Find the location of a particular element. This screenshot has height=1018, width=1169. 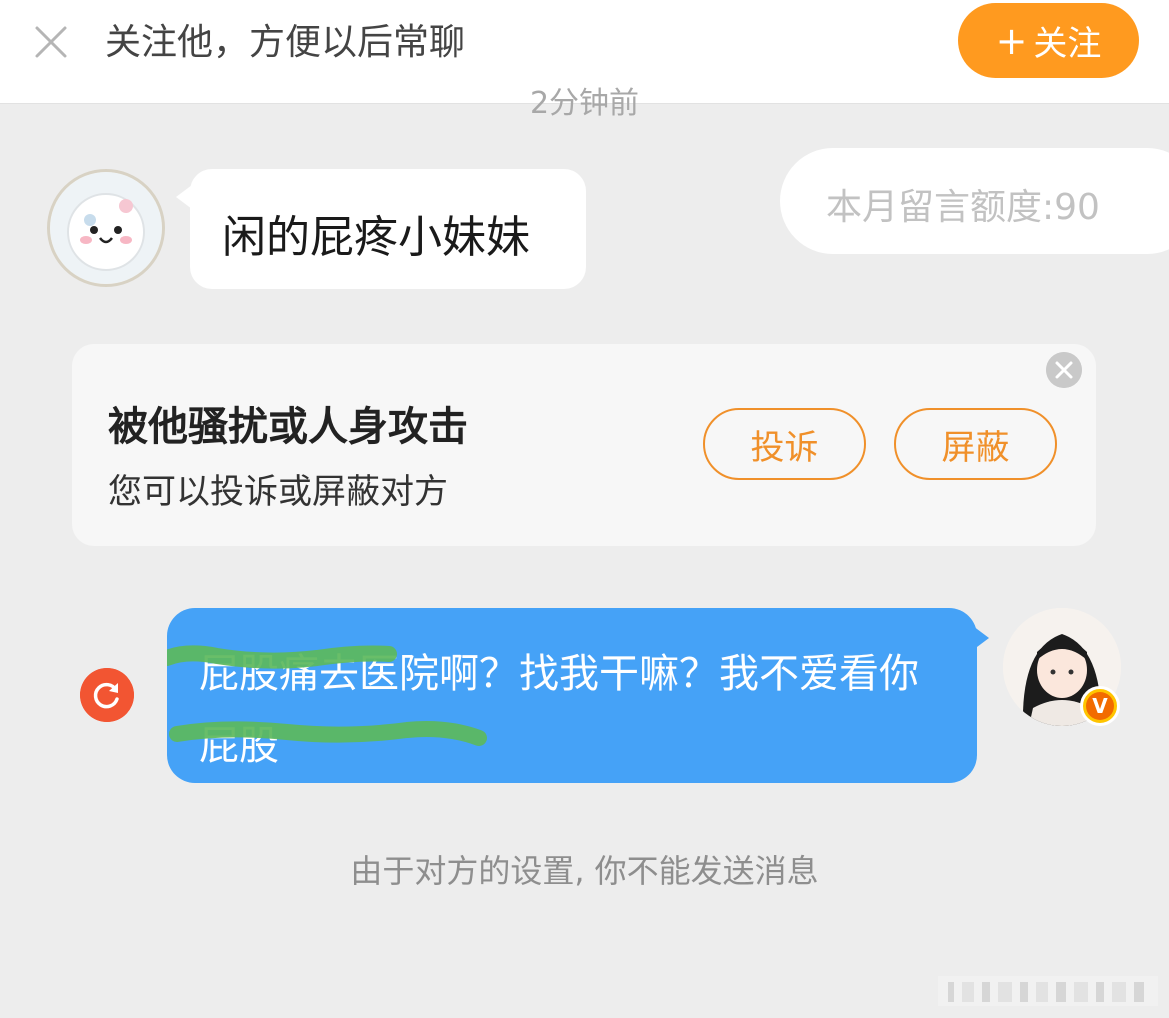

follow-button: + 关注 is located at coordinates (1048, 40).